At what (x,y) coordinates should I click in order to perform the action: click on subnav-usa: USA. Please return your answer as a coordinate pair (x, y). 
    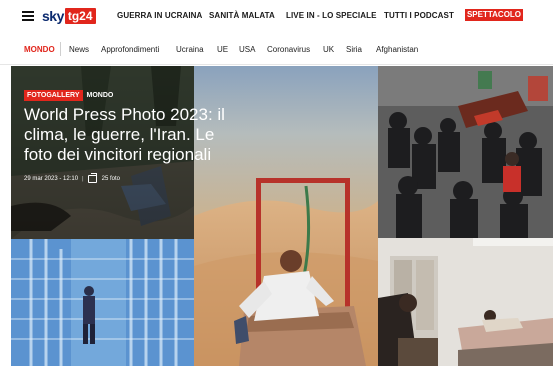
    Looking at the image, I should click on (247, 49).